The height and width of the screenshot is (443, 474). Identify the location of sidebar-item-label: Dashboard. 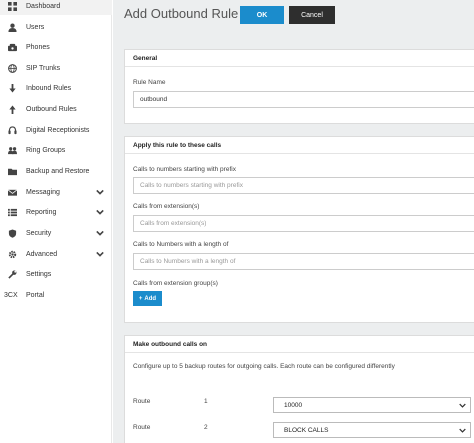
(43, 6).